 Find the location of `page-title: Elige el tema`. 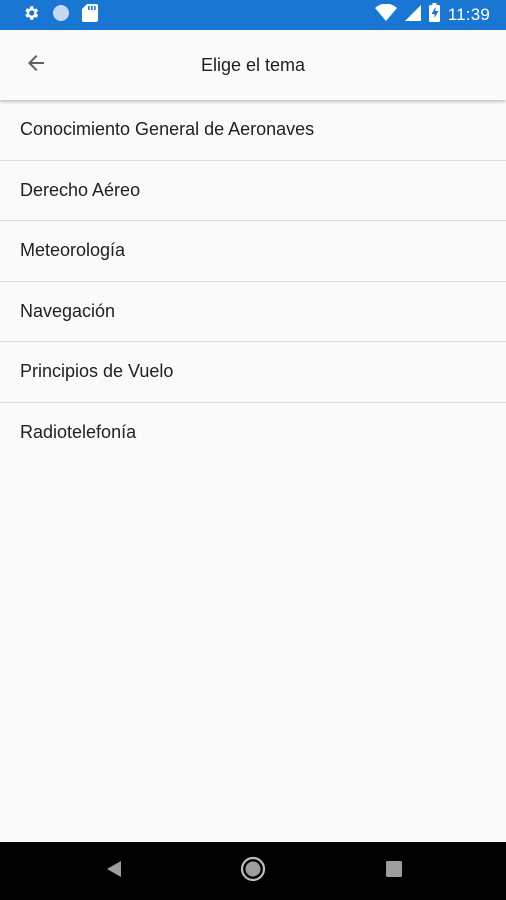

page-title: Elige el tema is located at coordinates (253, 65).